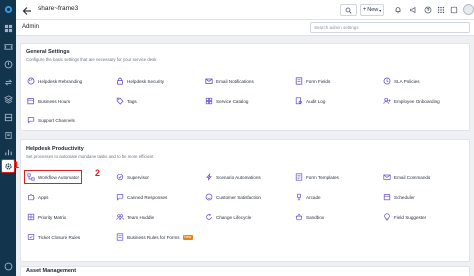  What do you see at coordinates (318, 81) in the screenshot?
I see `item-label: Form Fields` at bounding box center [318, 81].